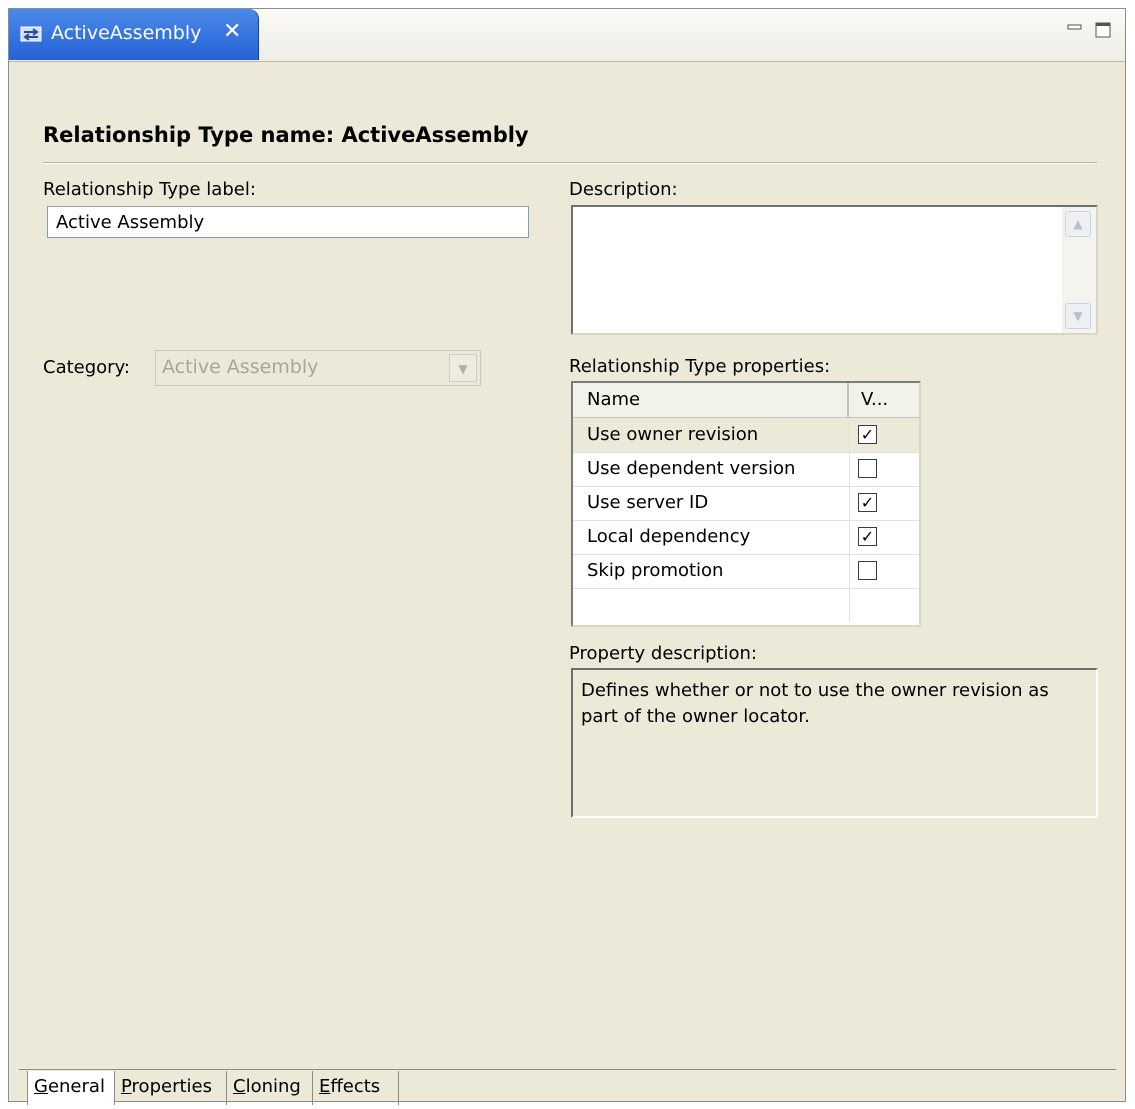  Describe the element at coordinates (1103, 30) in the screenshot. I see `maximize-icon` at that location.